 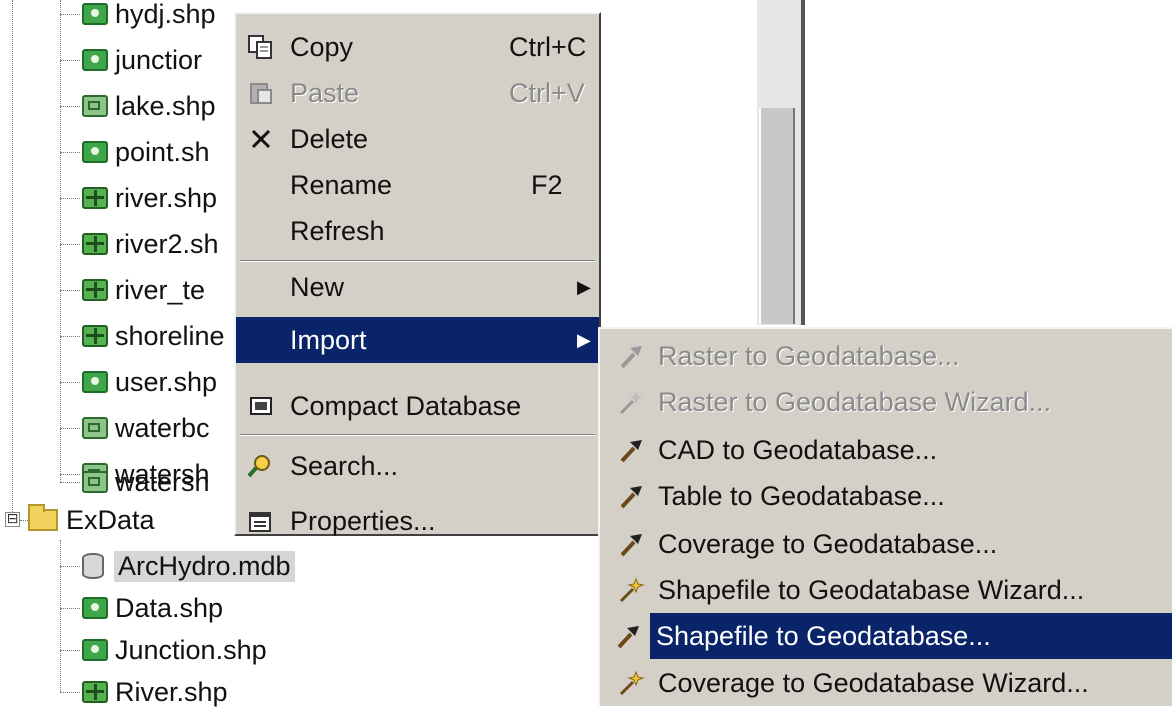 What do you see at coordinates (166, 381) in the screenshot?
I see `tree-item-label: user.shp` at bounding box center [166, 381].